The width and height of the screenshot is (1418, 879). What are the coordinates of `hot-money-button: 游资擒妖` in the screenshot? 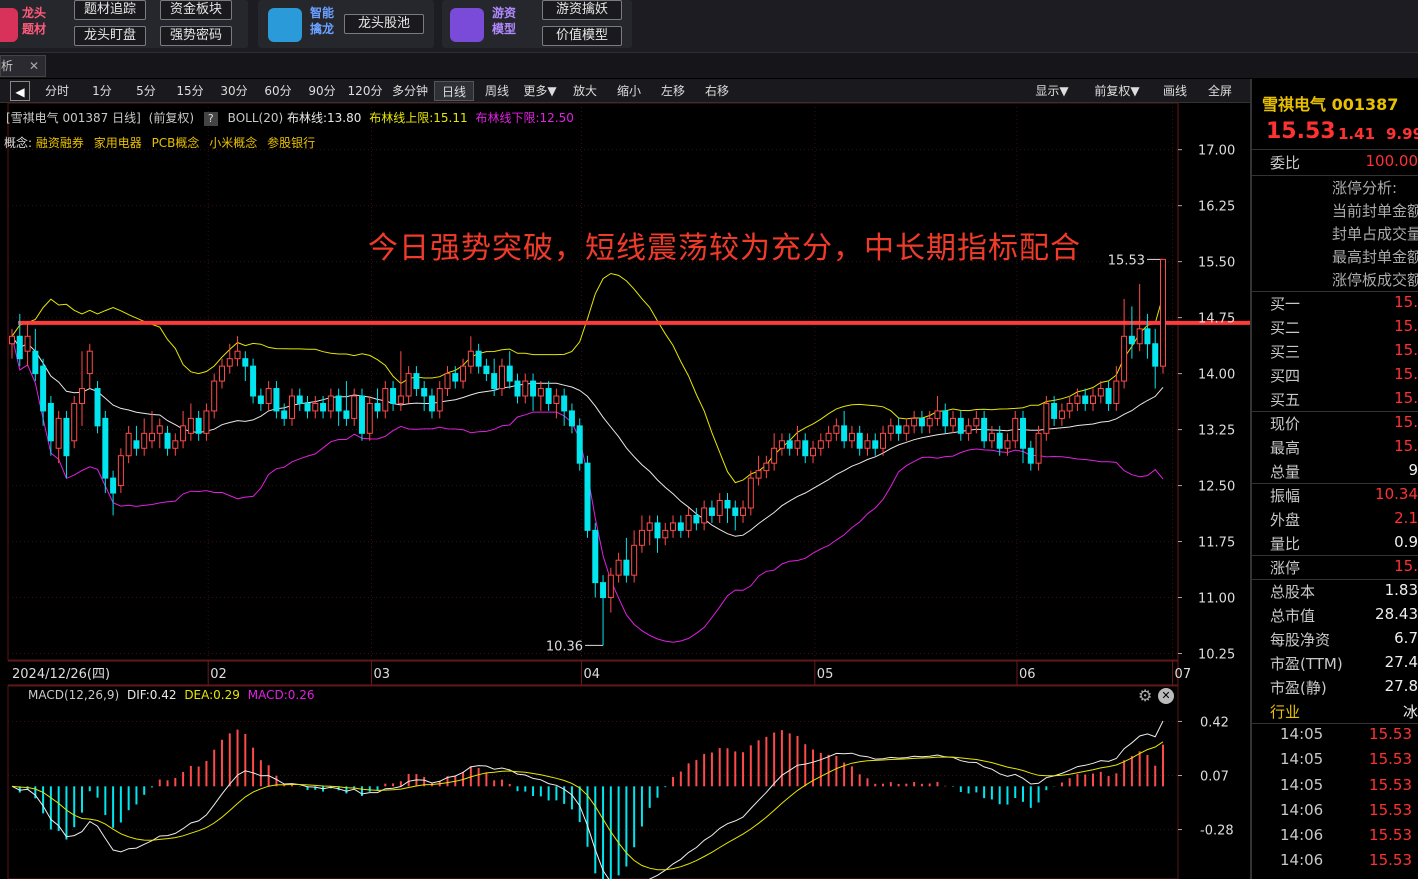 It's located at (582, 10).